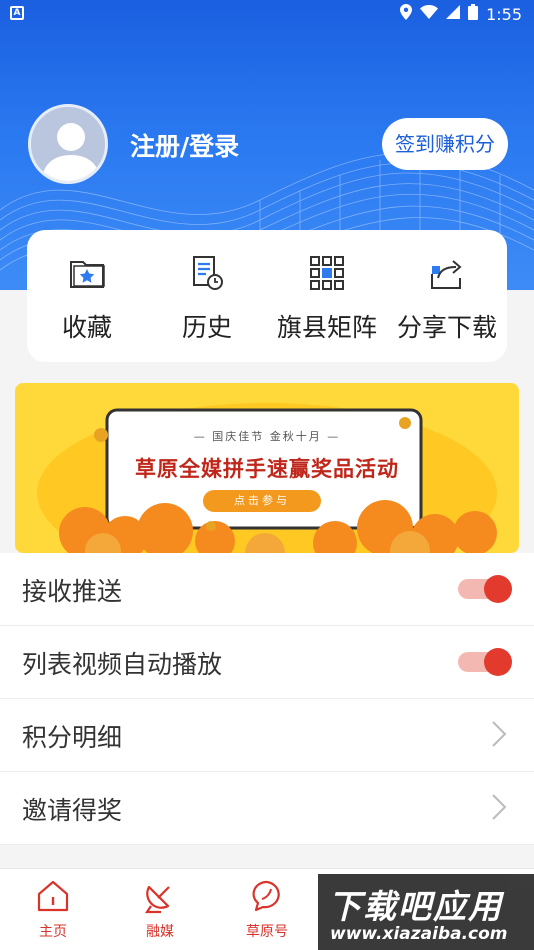  What do you see at coordinates (87, 274) in the screenshot?
I see `favorites-folder-icon` at bounding box center [87, 274].